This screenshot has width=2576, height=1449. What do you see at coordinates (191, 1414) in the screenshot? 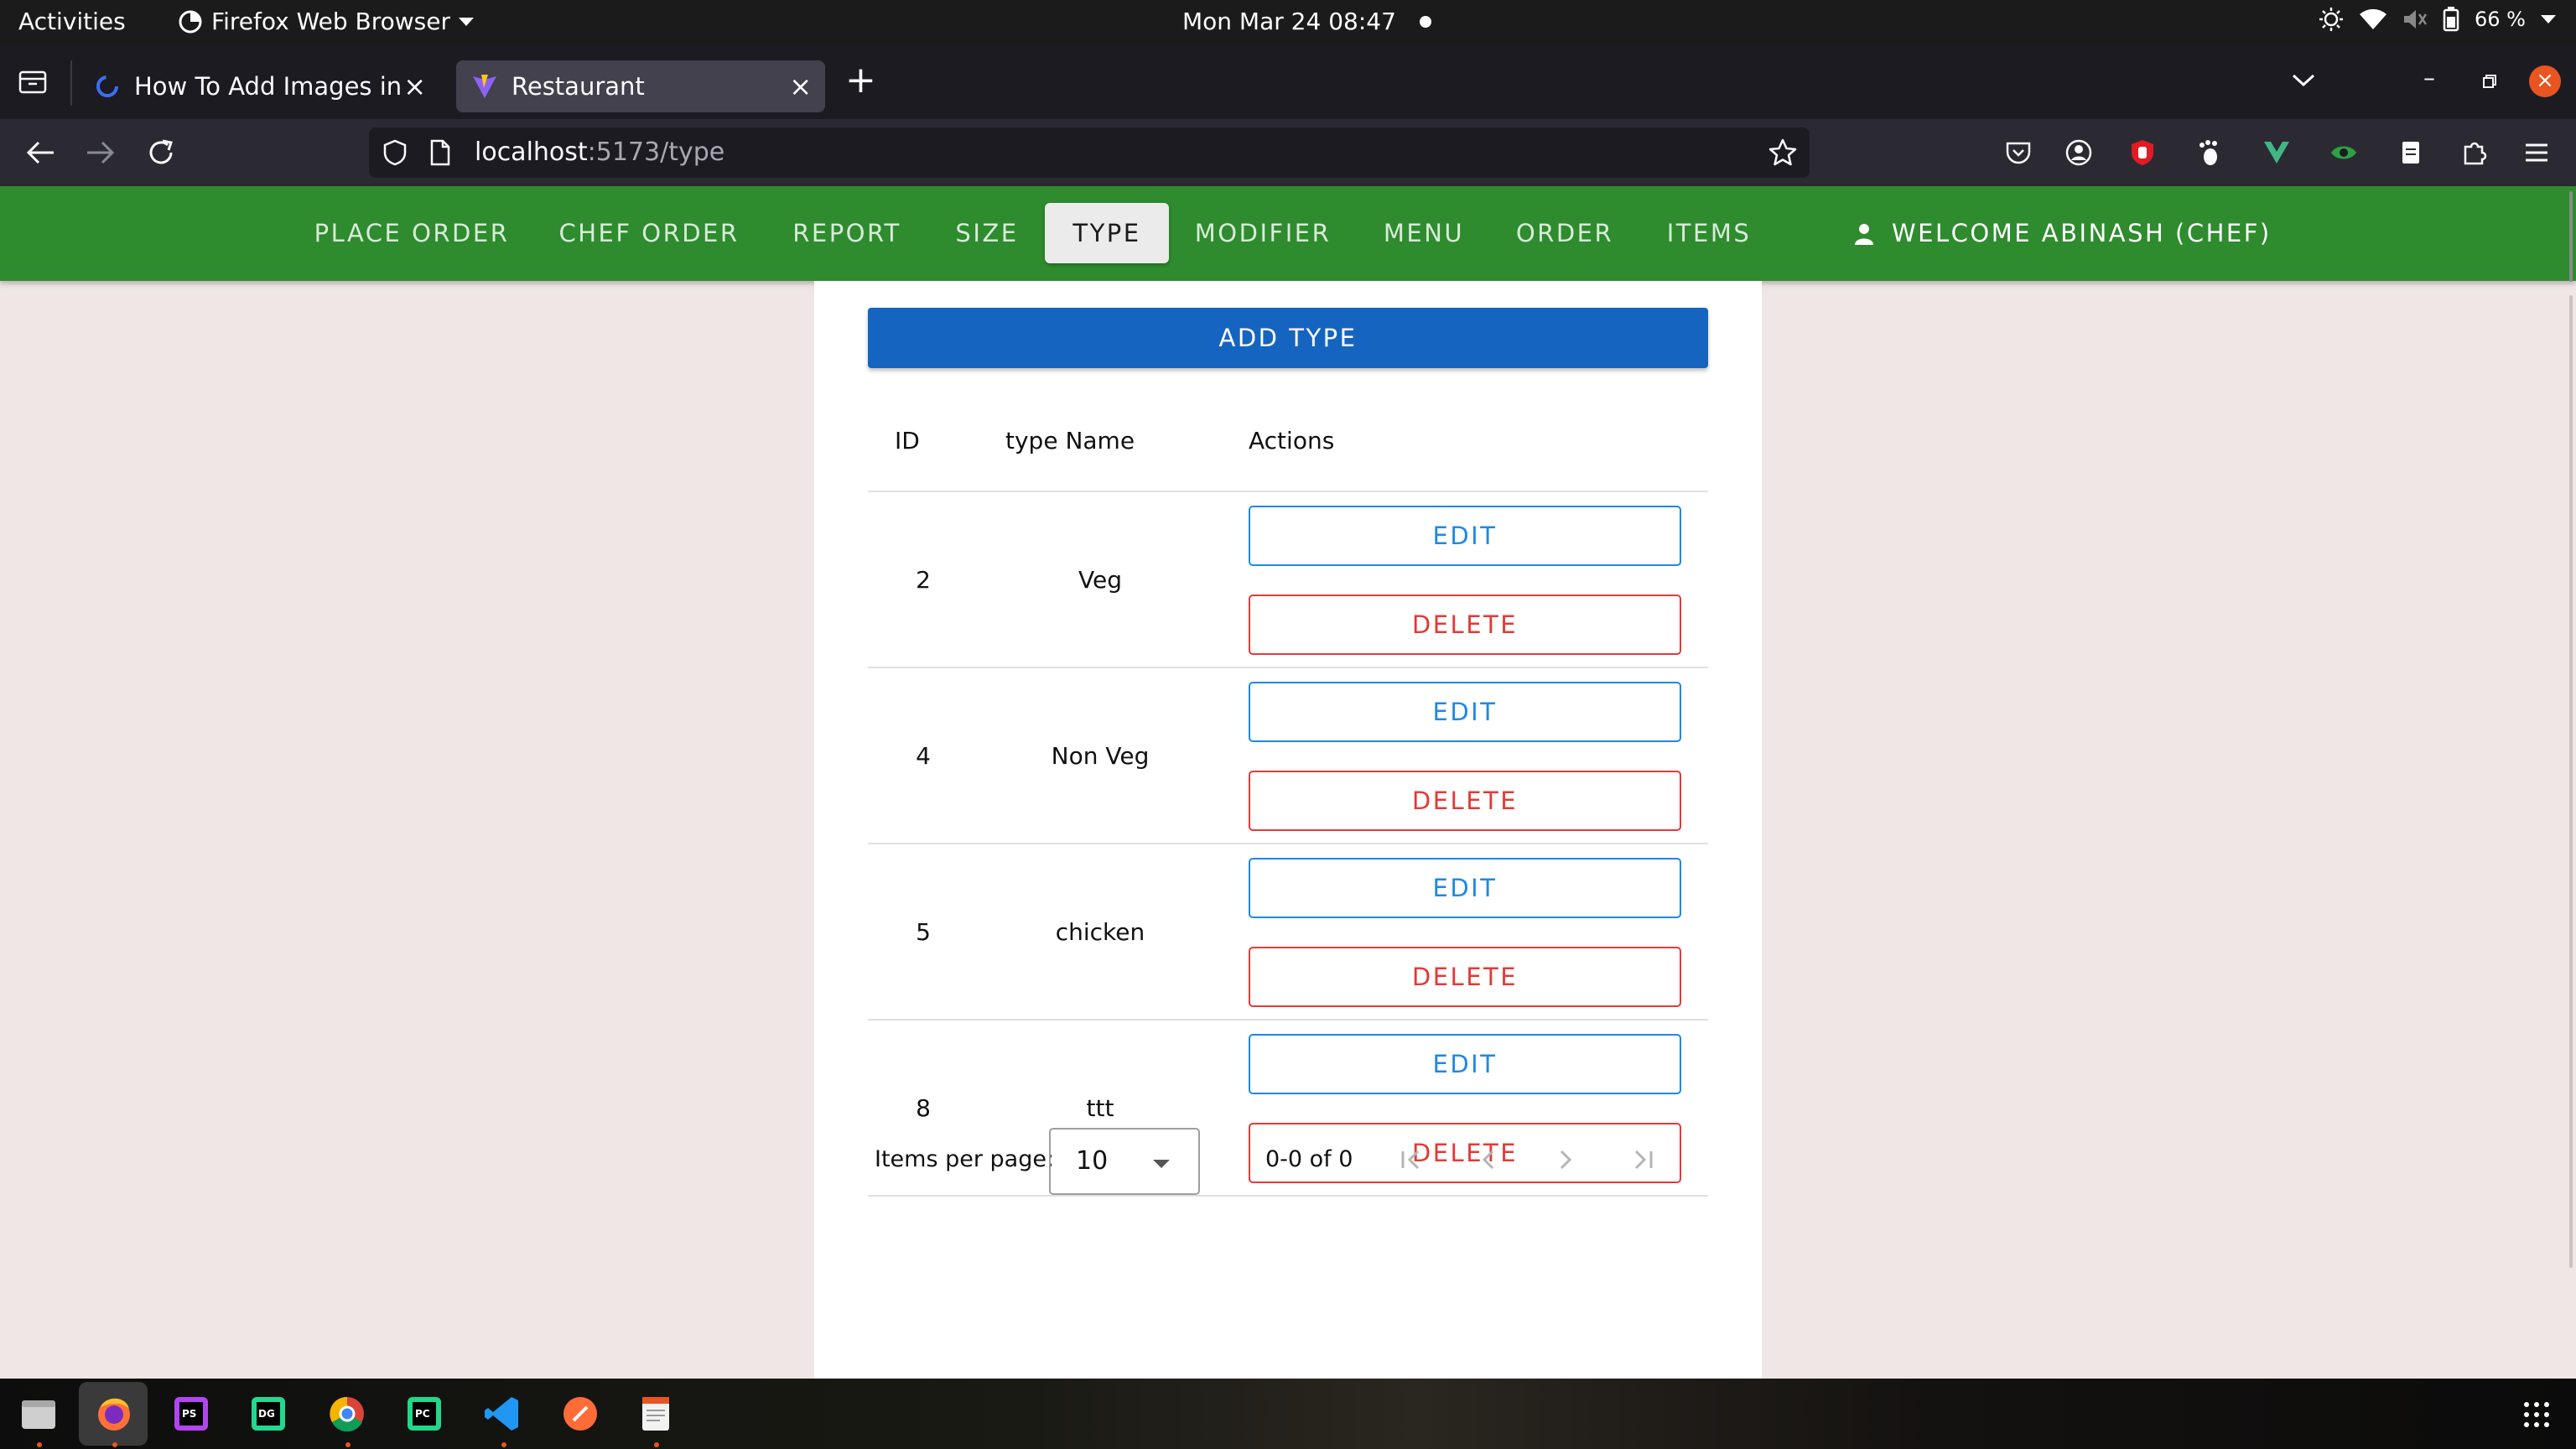
I see `phpstorm-icon: PS` at bounding box center [191, 1414].